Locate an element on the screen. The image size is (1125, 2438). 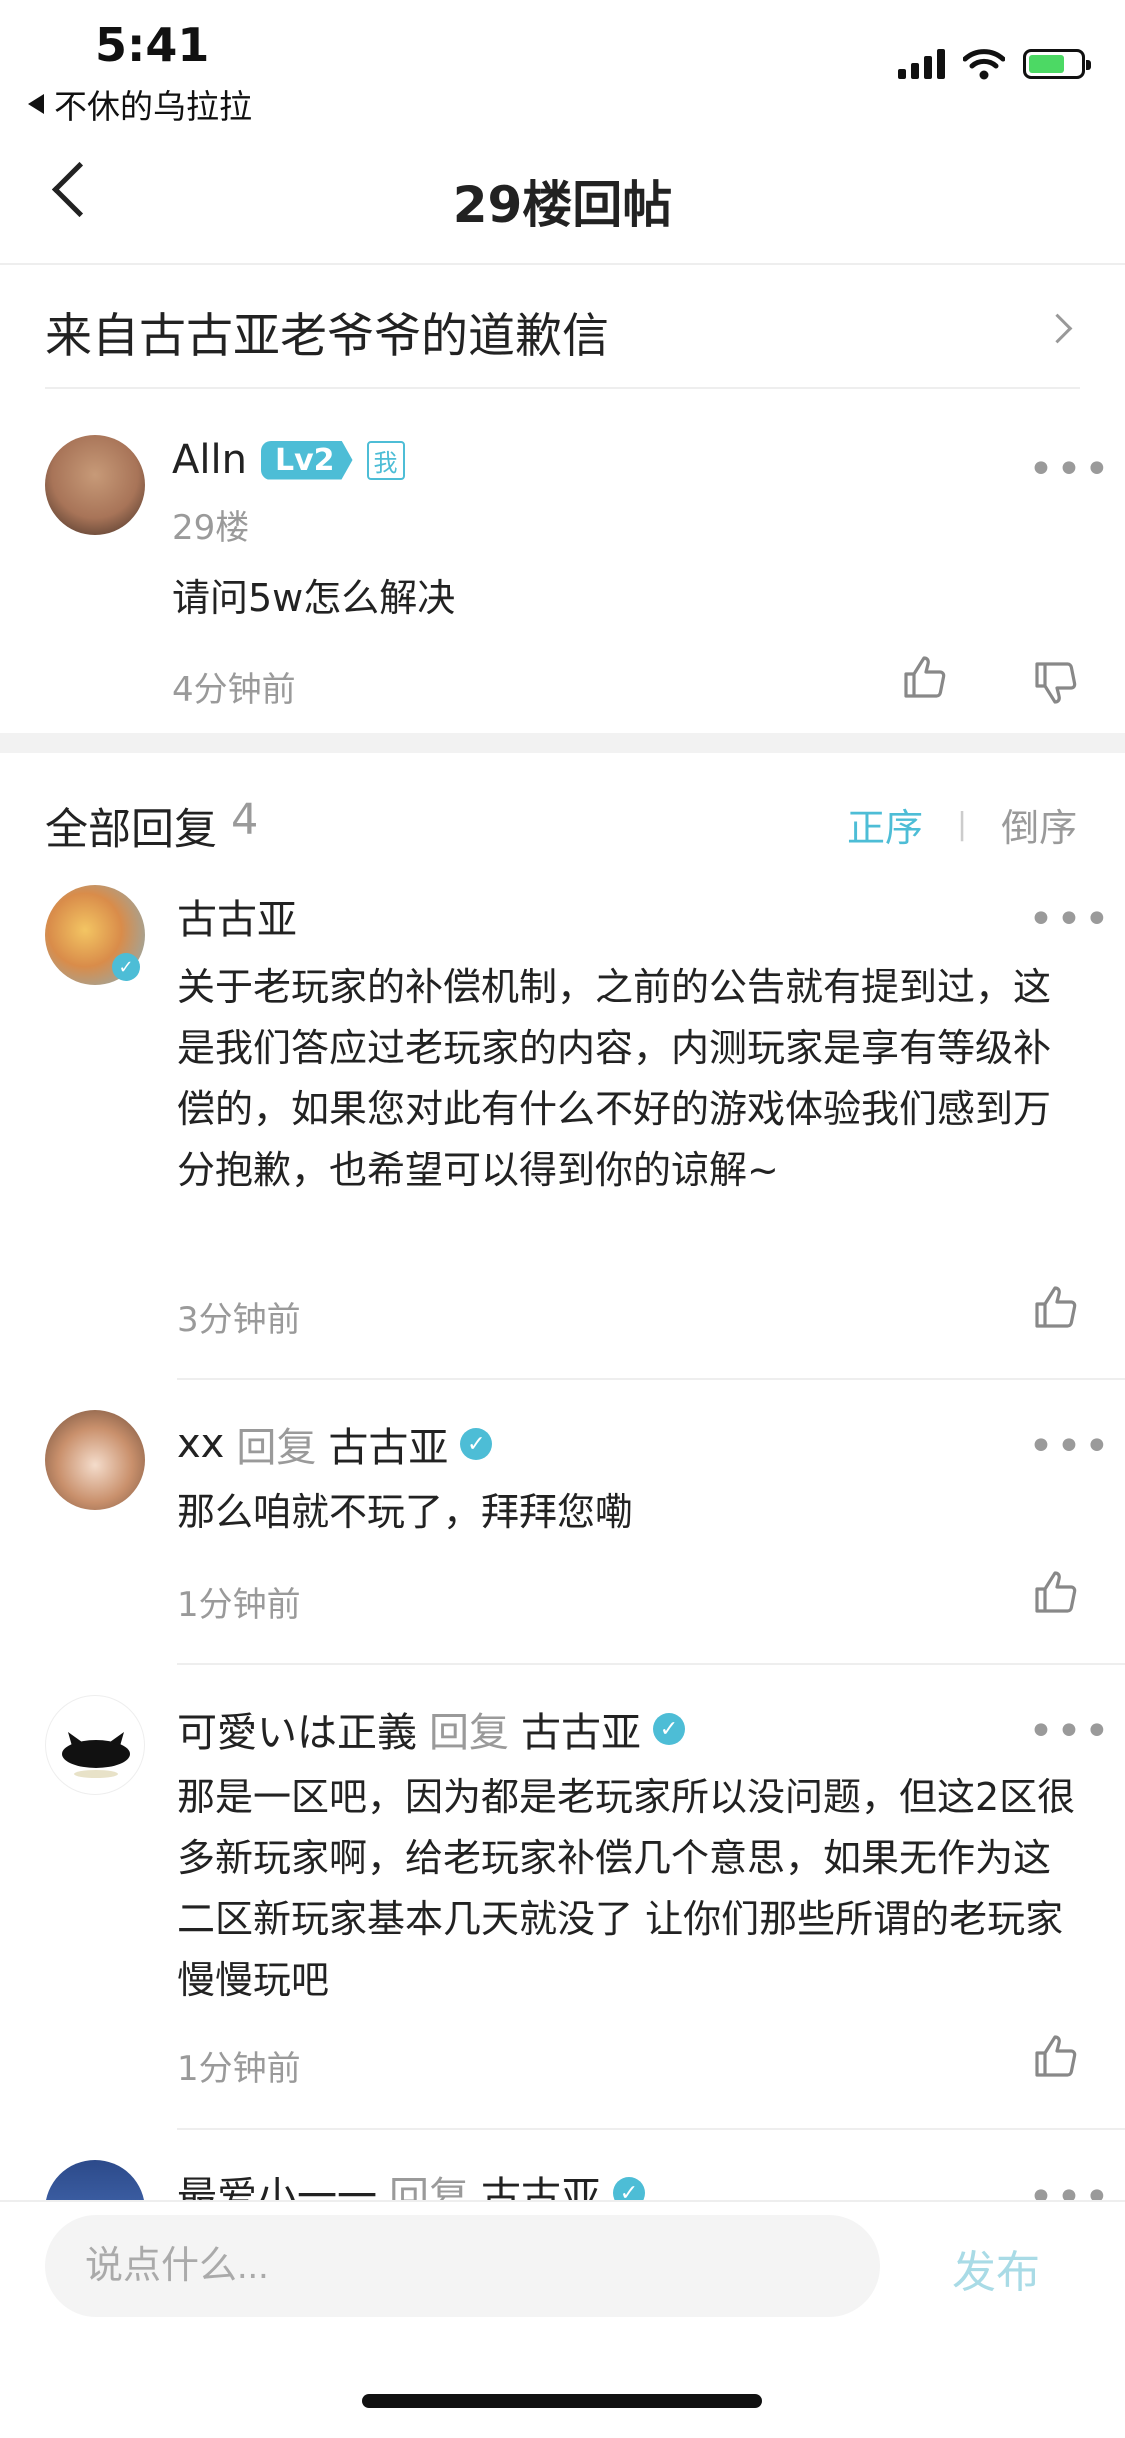
post-content: 请问5w怎么解决 is located at coordinates (314, 598).